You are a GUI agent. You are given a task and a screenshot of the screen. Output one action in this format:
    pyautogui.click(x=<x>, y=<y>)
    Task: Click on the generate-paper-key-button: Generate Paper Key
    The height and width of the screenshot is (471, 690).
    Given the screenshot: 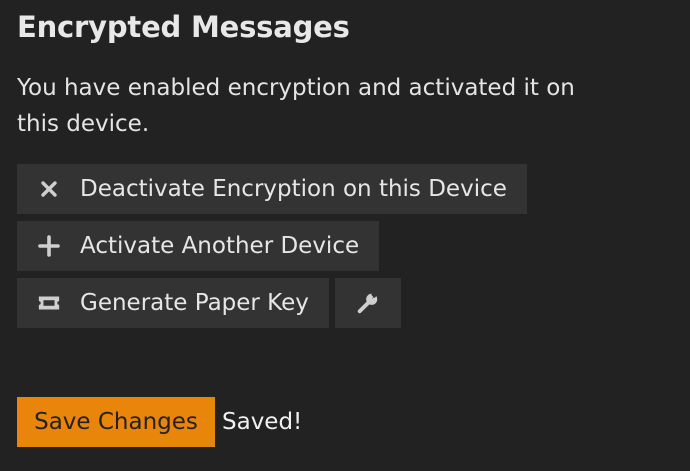 What is the action you would take?
    pyautogui.click(x=173, y=303)
    